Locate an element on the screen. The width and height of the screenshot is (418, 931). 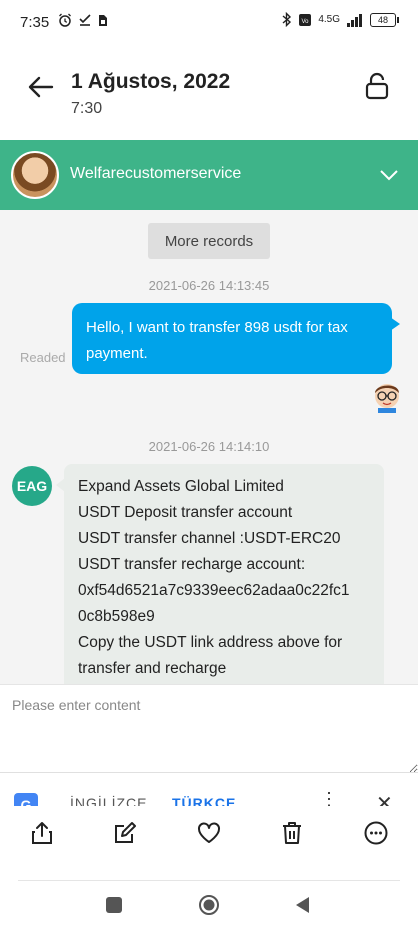
system-navigation-bar is located at coordinates (209, 905).